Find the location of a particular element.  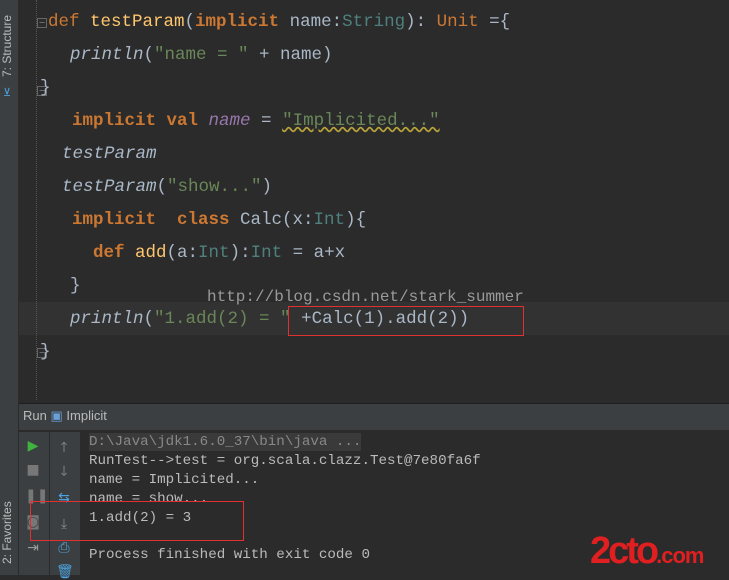

fold-icon: − is located at coordinates (42, 23).